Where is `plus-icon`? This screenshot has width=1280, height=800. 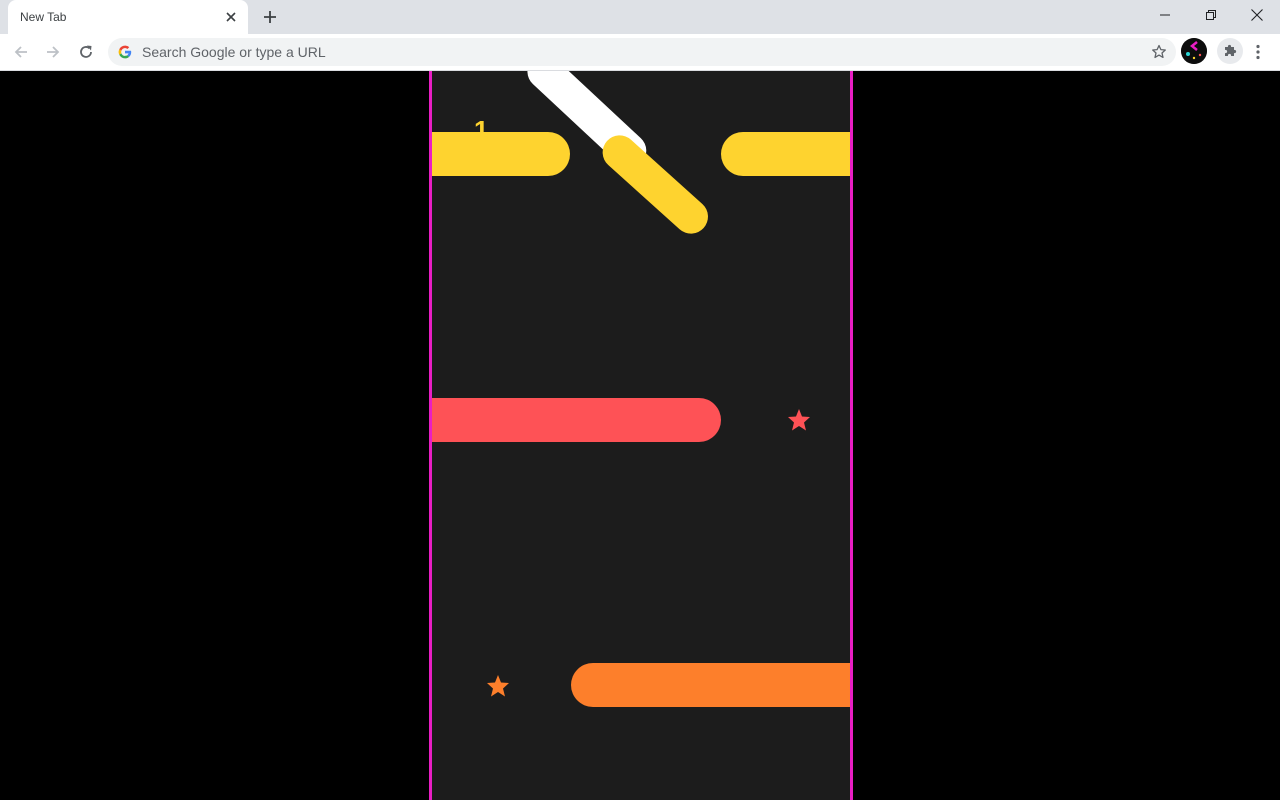
plus-icon is located at coordinates (270, 17).